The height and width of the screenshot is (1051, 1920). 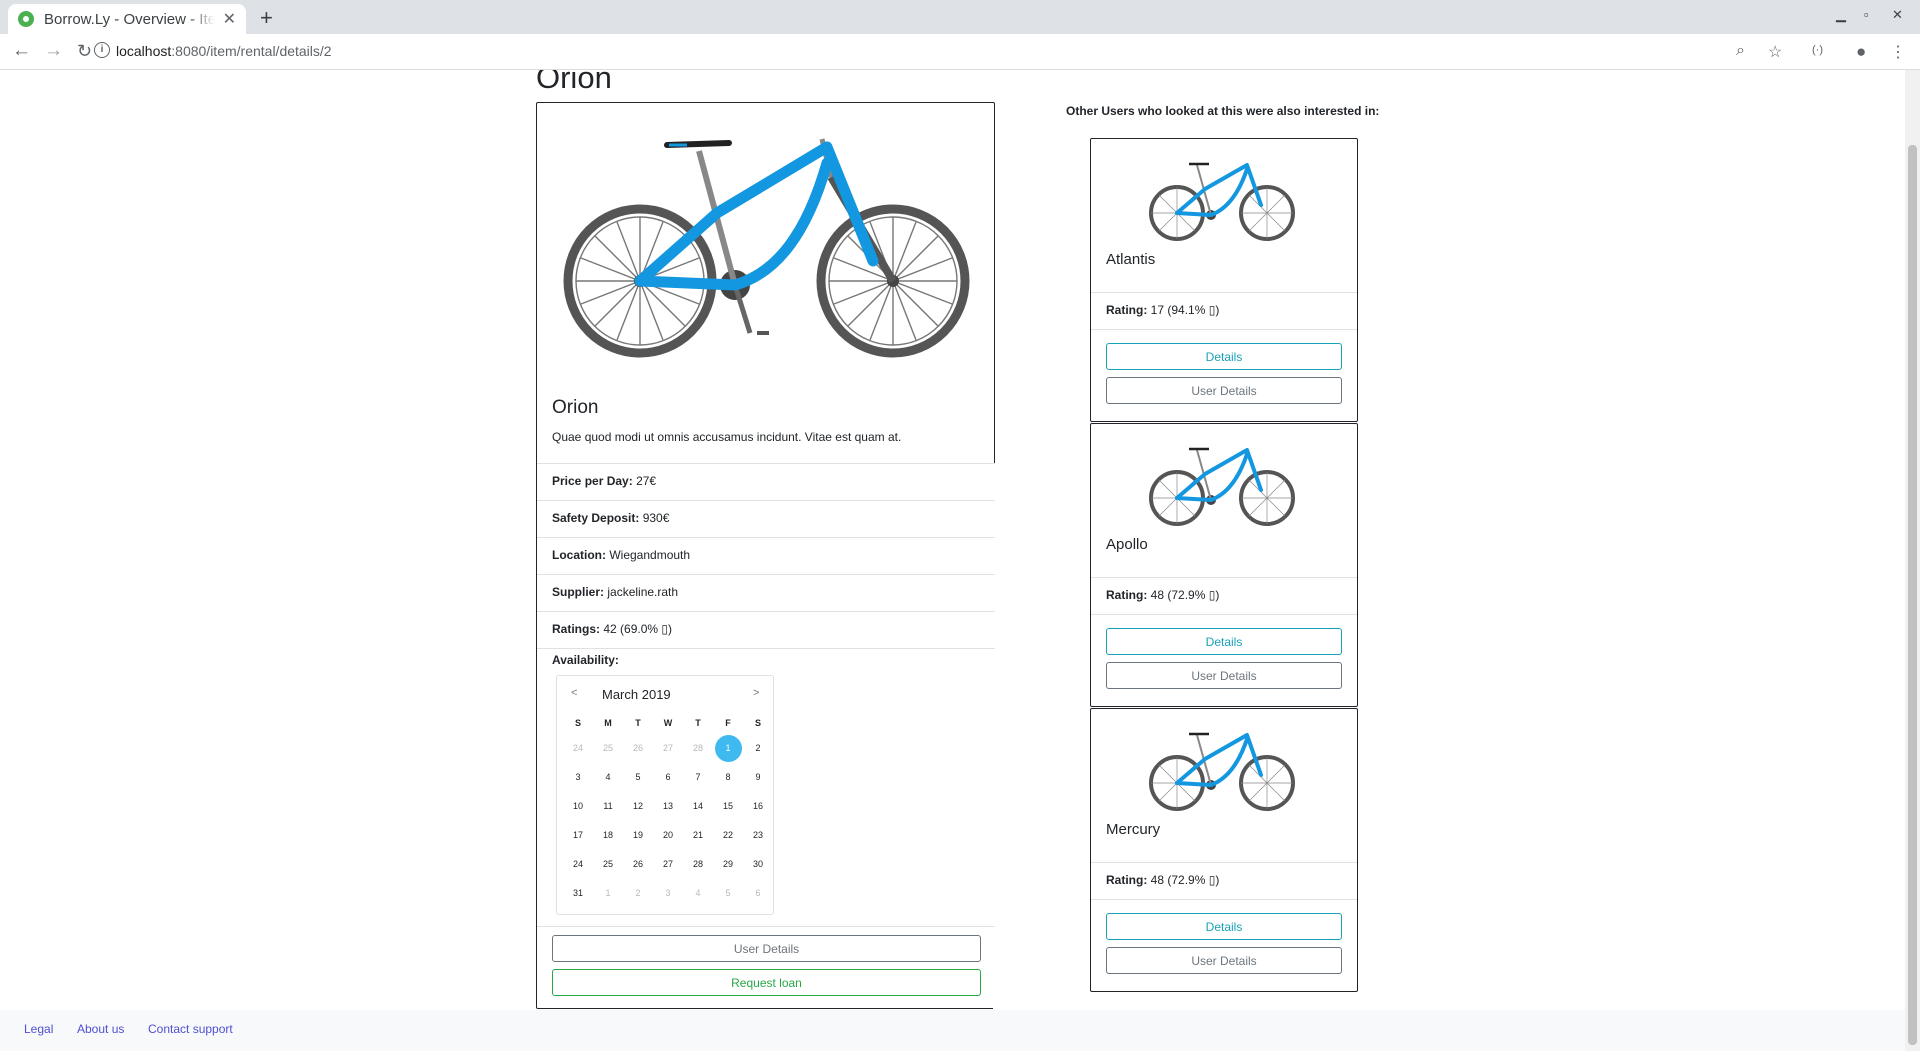 I want to click on calendar-next-button: >, so click(x=756, y=693).